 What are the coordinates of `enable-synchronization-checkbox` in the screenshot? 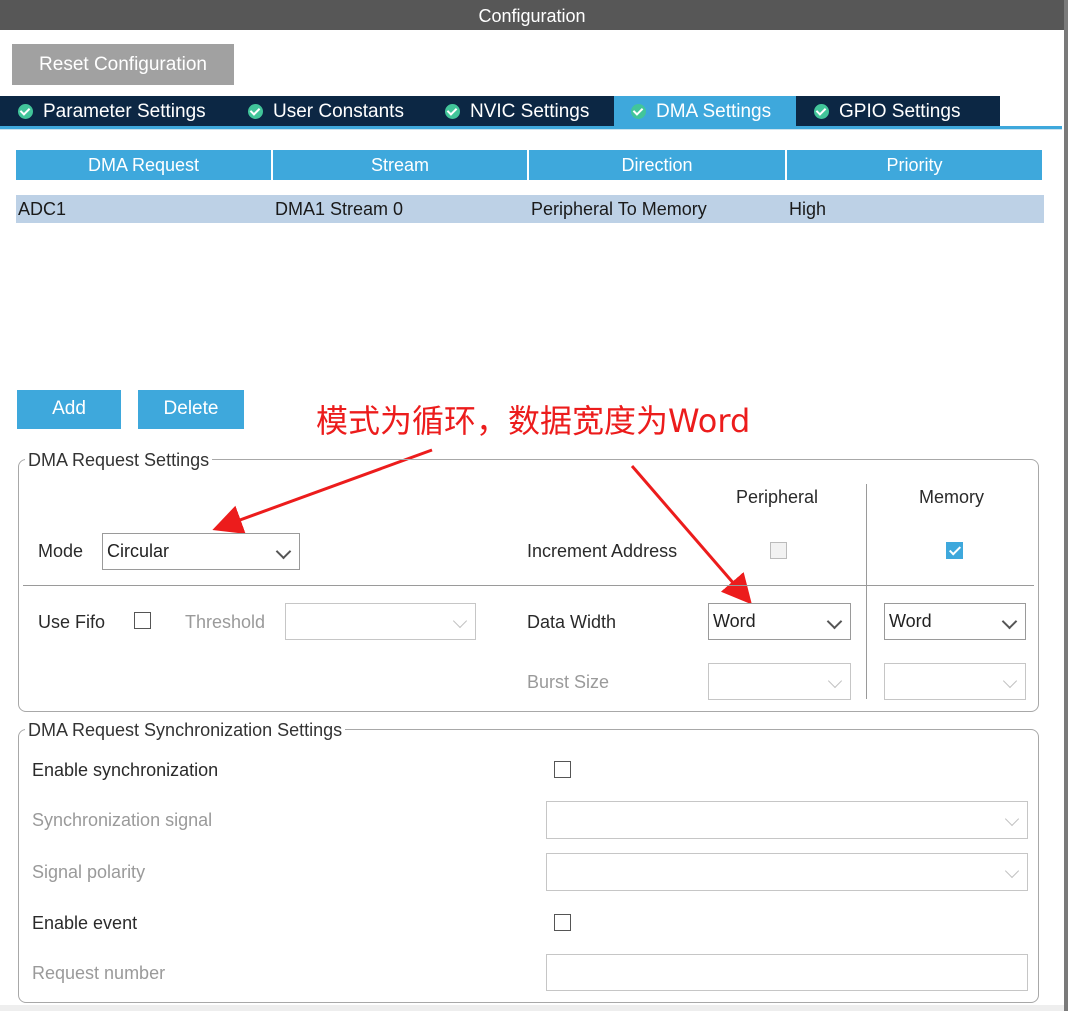 It's located at (562, 769).